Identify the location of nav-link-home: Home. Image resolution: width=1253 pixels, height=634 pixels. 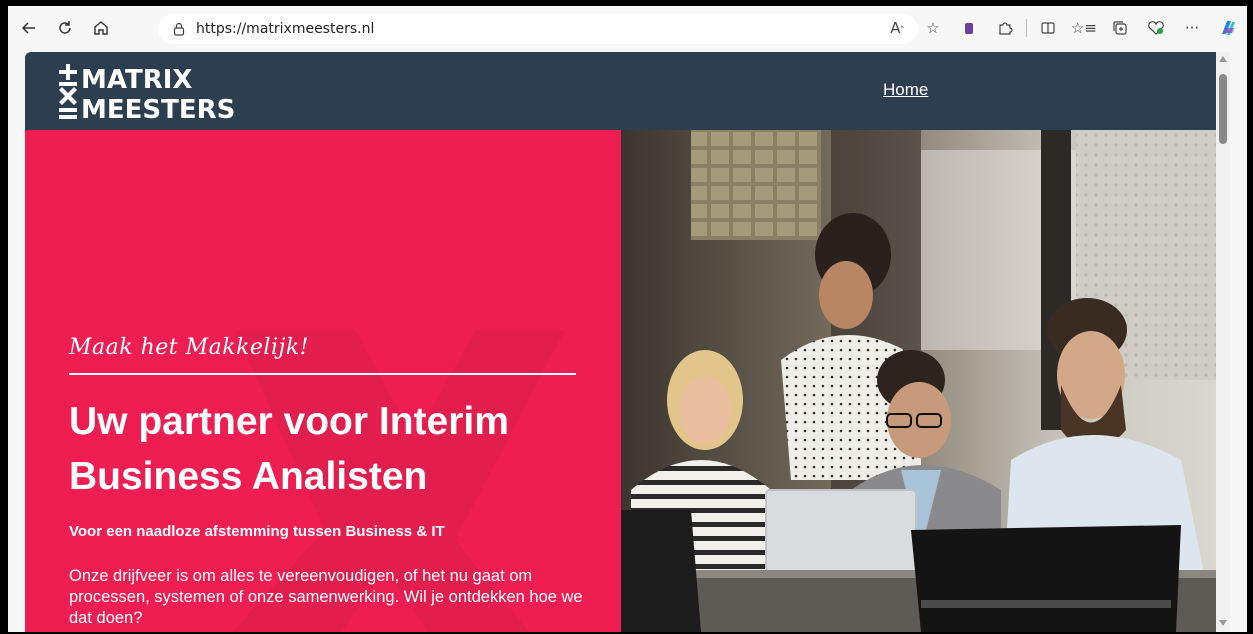
(905, 90).